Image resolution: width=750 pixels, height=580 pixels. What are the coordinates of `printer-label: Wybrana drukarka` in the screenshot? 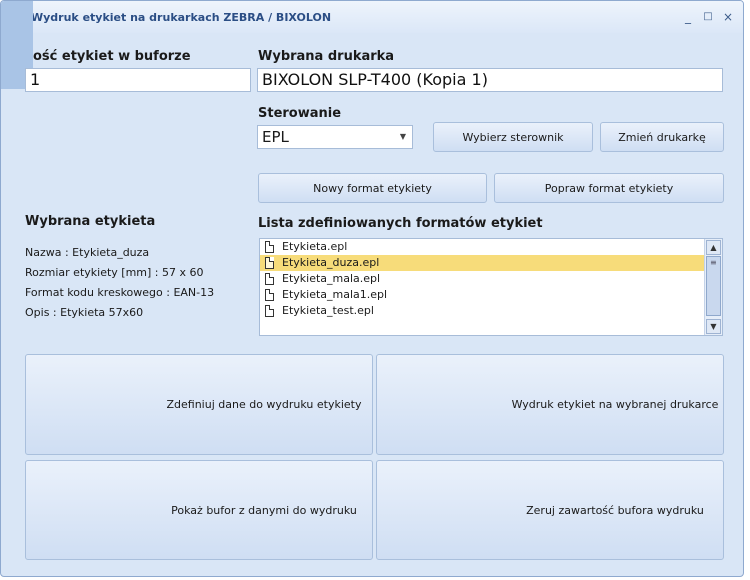 It's located at (326, 56).